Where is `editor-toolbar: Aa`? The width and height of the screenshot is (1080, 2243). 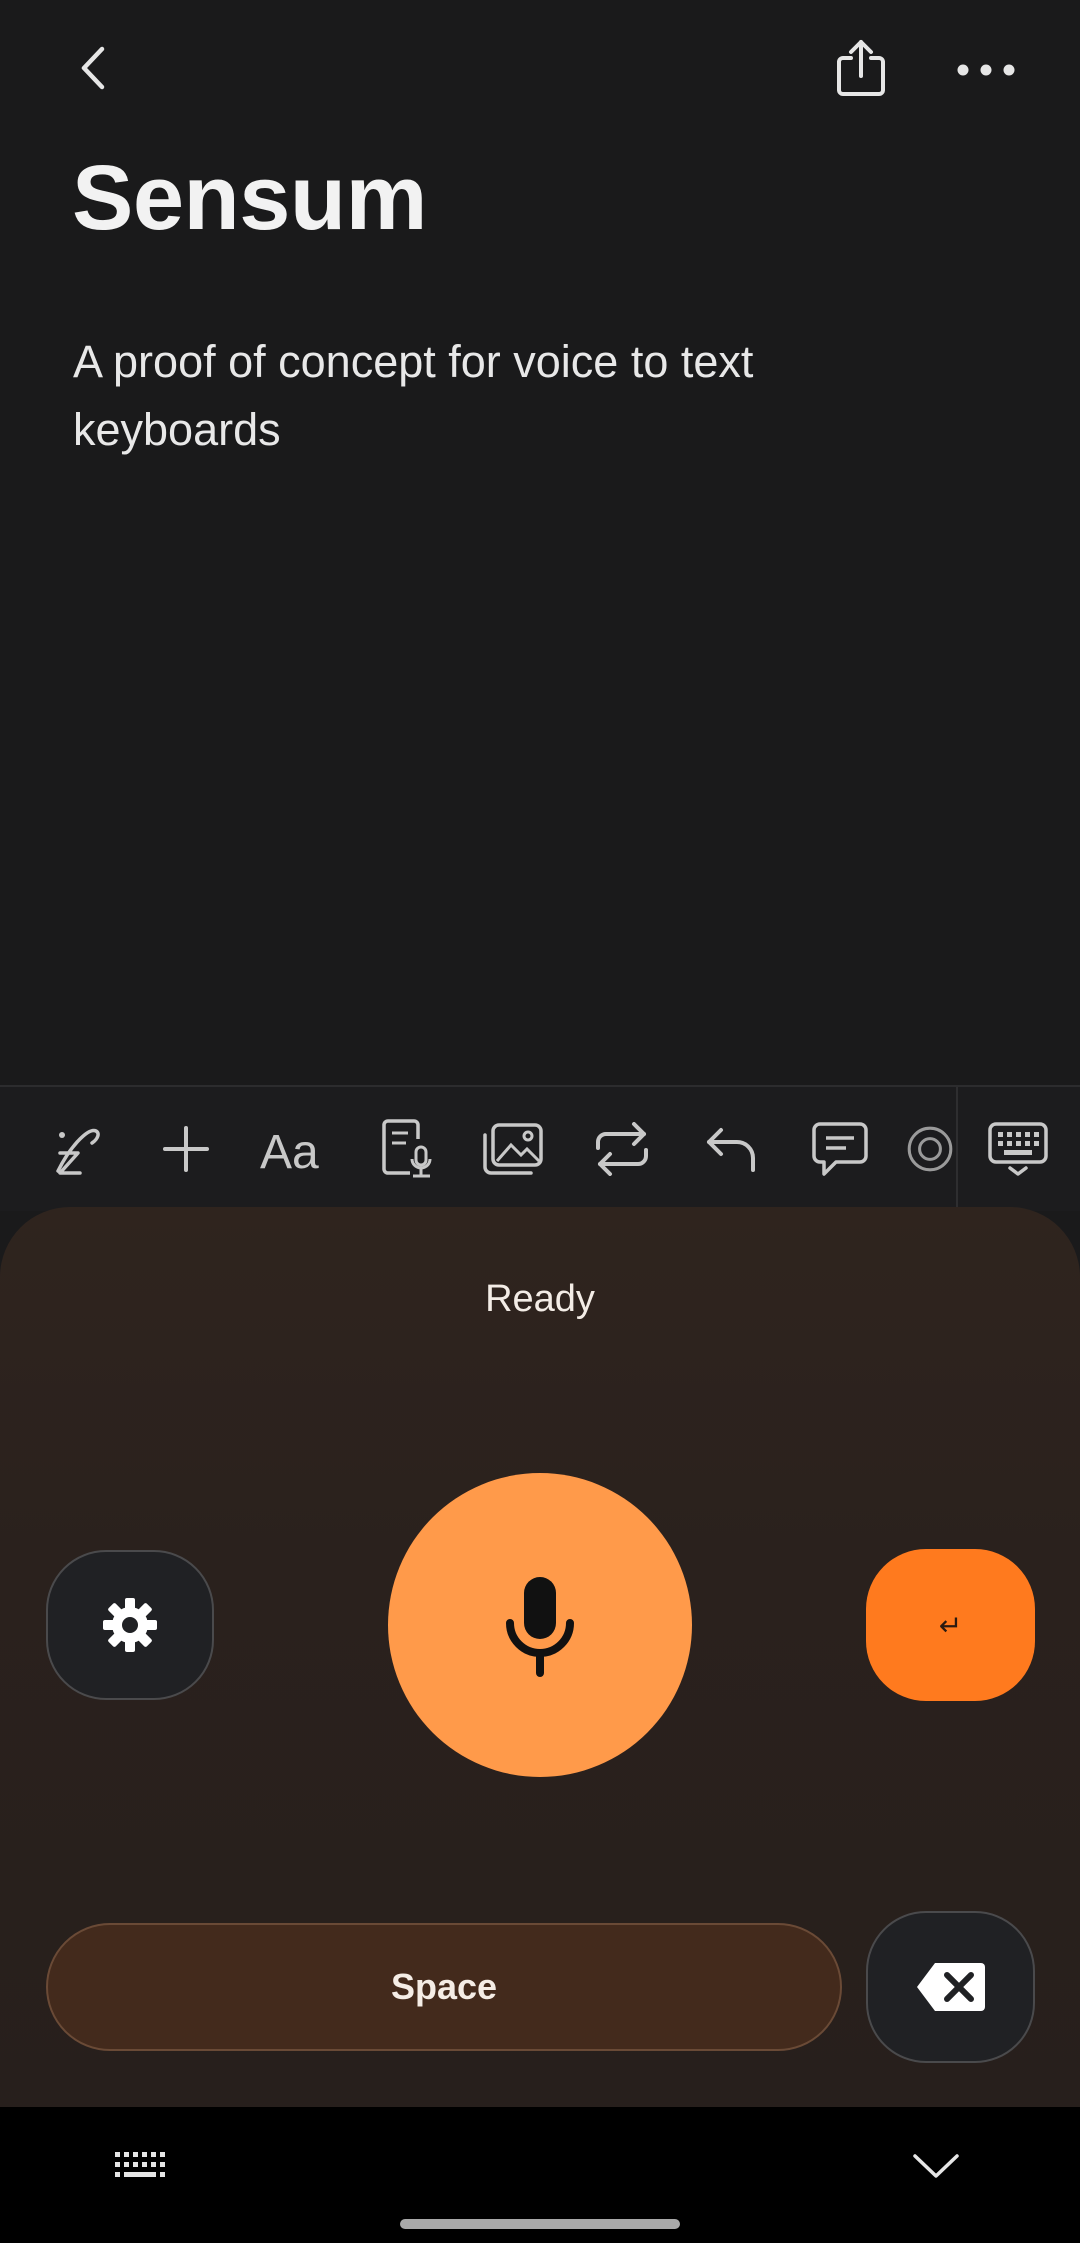 editor-toolbar: Aa is located at coordinates (540, 1148).